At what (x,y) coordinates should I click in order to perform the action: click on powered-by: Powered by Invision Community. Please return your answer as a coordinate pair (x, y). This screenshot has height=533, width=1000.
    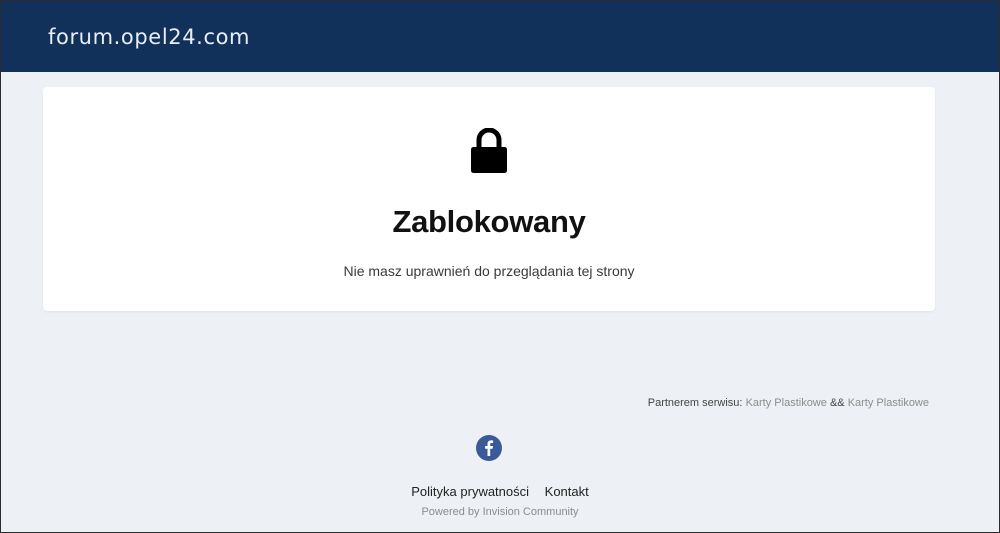
    Looking at the image, I should click on (500, 512).